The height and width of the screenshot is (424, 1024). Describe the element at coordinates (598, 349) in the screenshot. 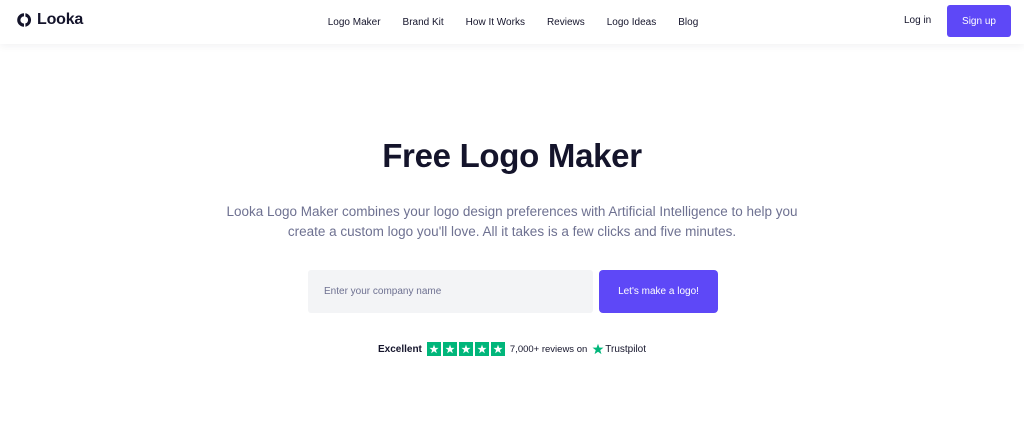

I see `trustpilot-star-icon` at that location.